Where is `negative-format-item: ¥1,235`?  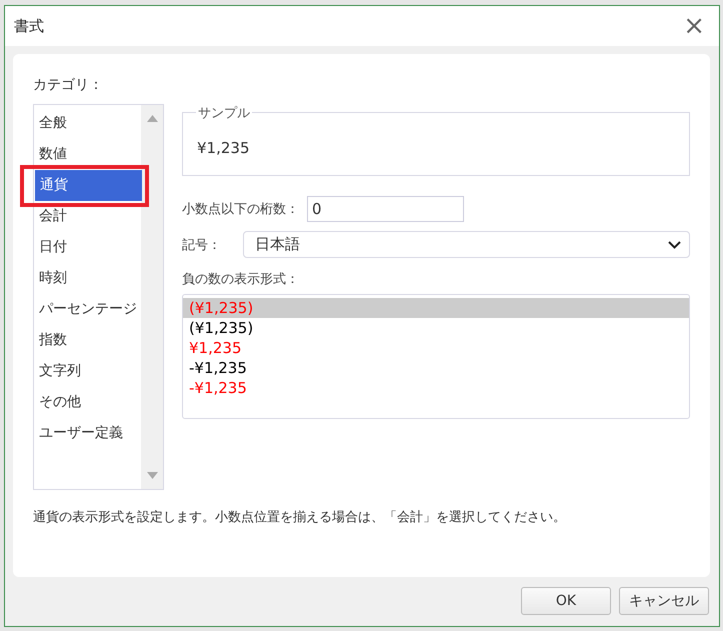
negative-format-item: ¥1,235 is located at coordinates (436, 348).